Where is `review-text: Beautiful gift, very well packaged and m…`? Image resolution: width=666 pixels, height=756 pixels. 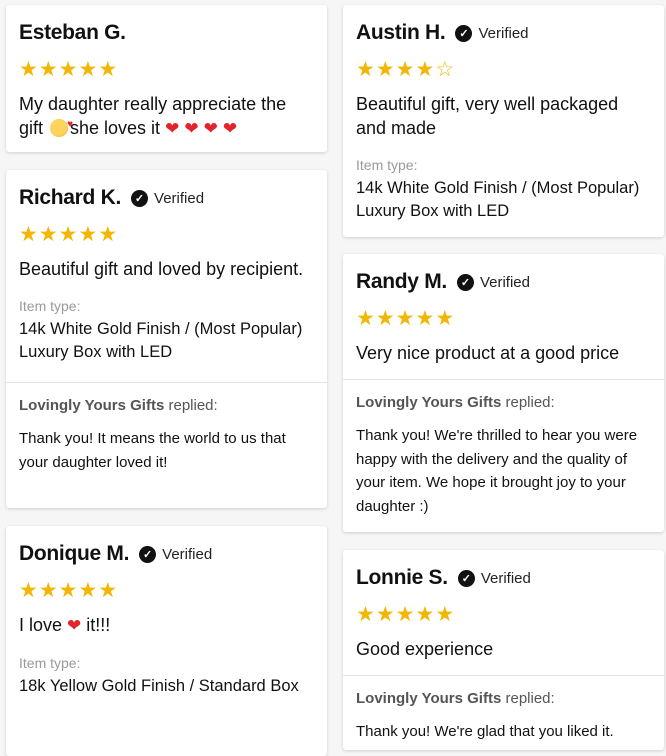 review-text: Beautiful gift, very well packaged and m… is located at coordinates (487, 116).